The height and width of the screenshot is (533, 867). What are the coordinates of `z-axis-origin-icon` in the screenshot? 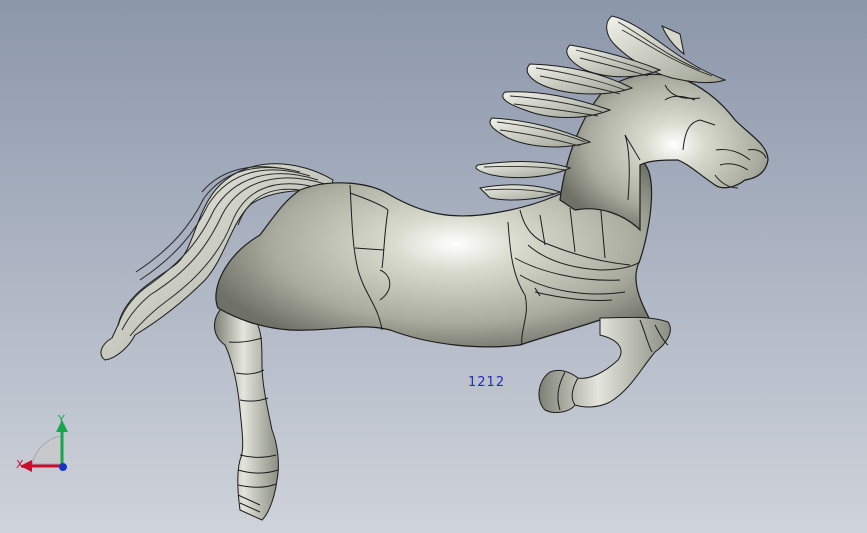 It's located at (63, 467).